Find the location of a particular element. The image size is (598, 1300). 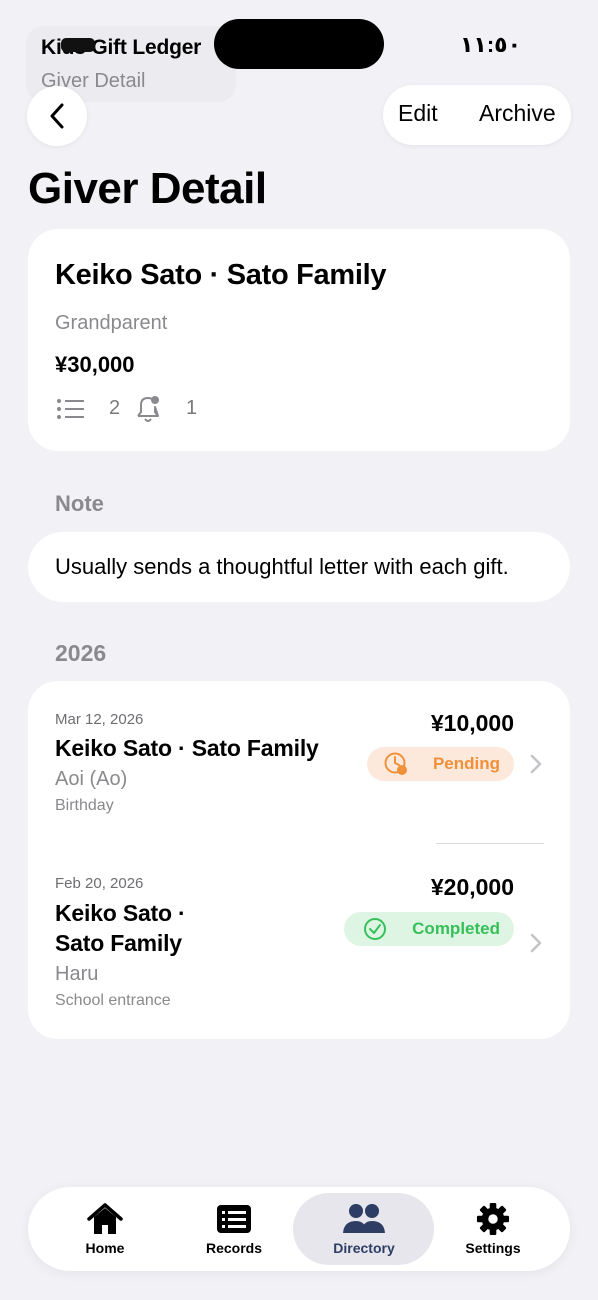

check-circle-icon is located at coordinates (375, 929).